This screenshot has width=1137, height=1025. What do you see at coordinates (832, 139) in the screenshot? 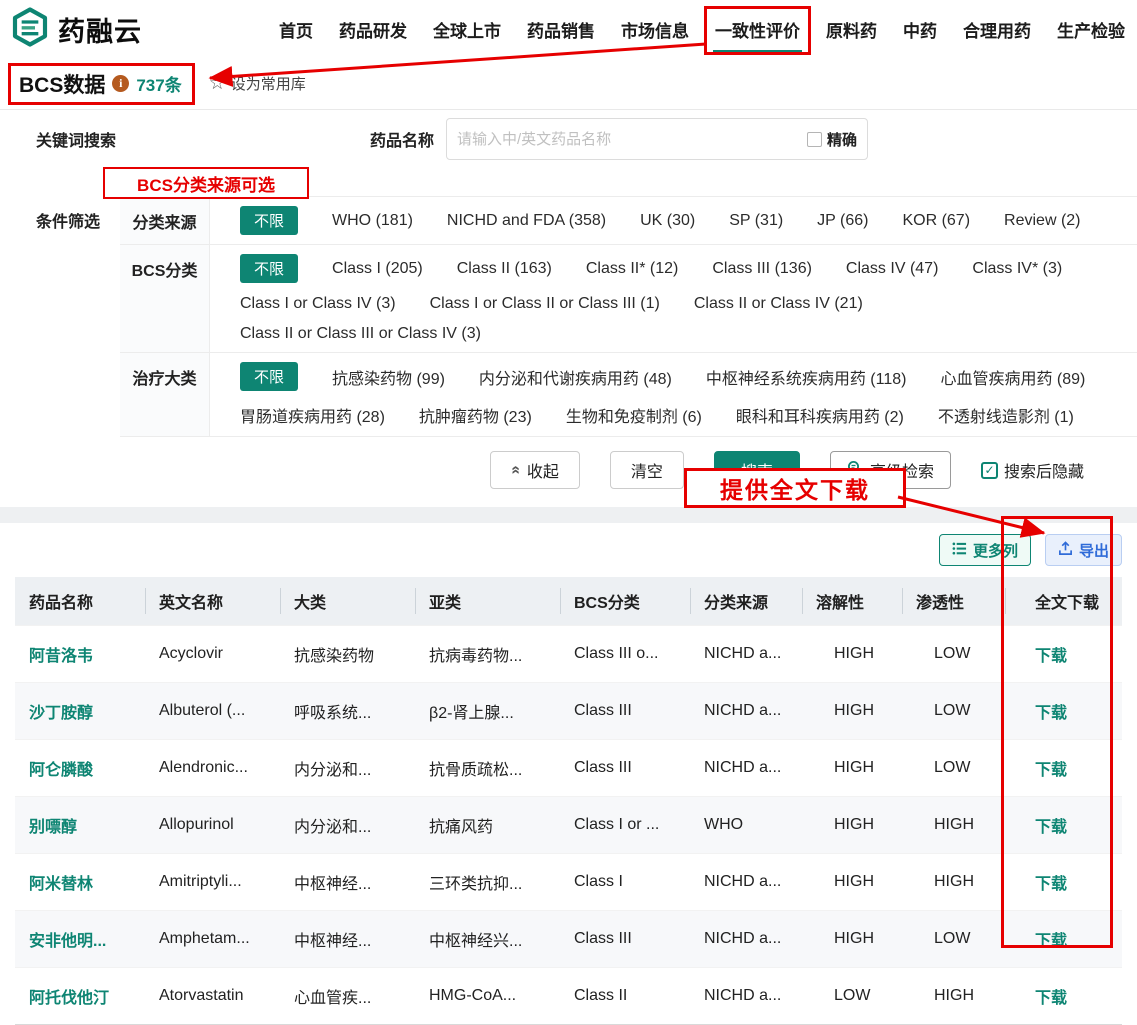
I see `exact-match-checkbox: 精确` at bounding box center [832, 139].